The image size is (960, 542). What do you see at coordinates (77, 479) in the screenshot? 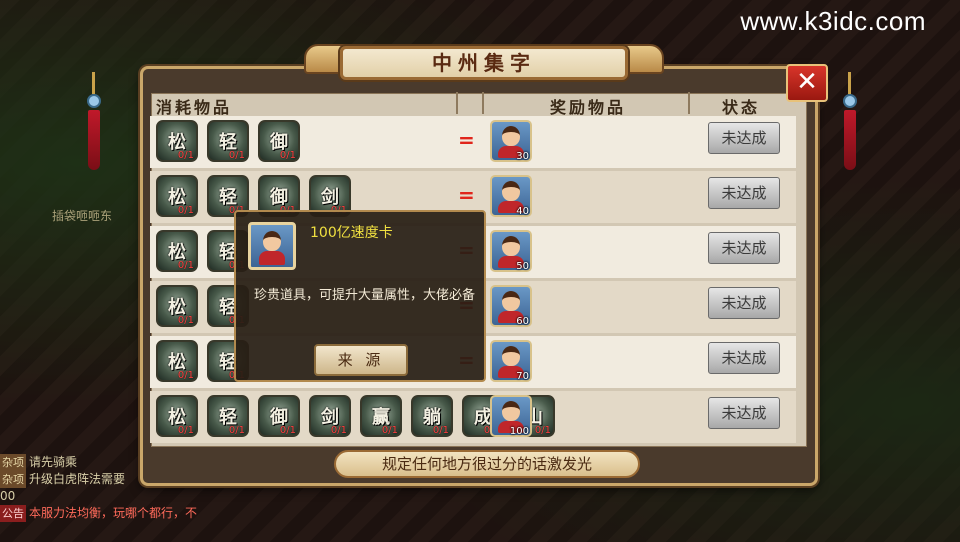
I see `chat-text: 升级白虎阵法需要` at bounding box center [77, 479].